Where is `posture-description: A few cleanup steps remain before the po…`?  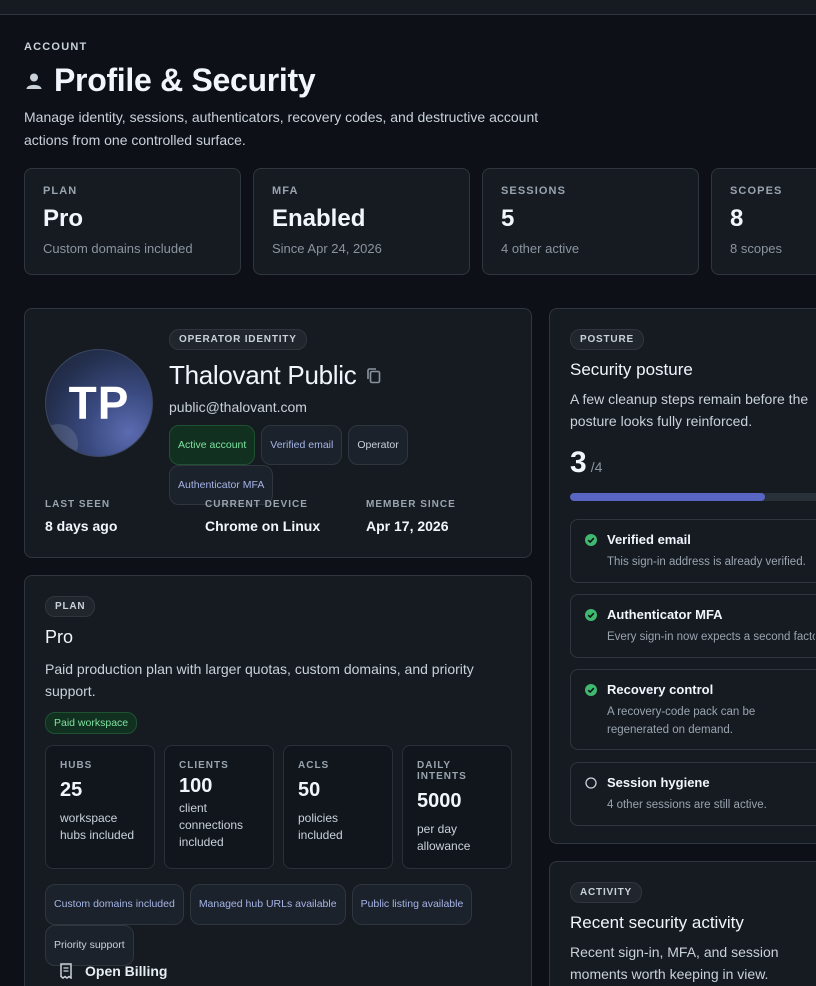 posture-description: A few cleanup steps remain before the po… is located at coordinates (689, 410).